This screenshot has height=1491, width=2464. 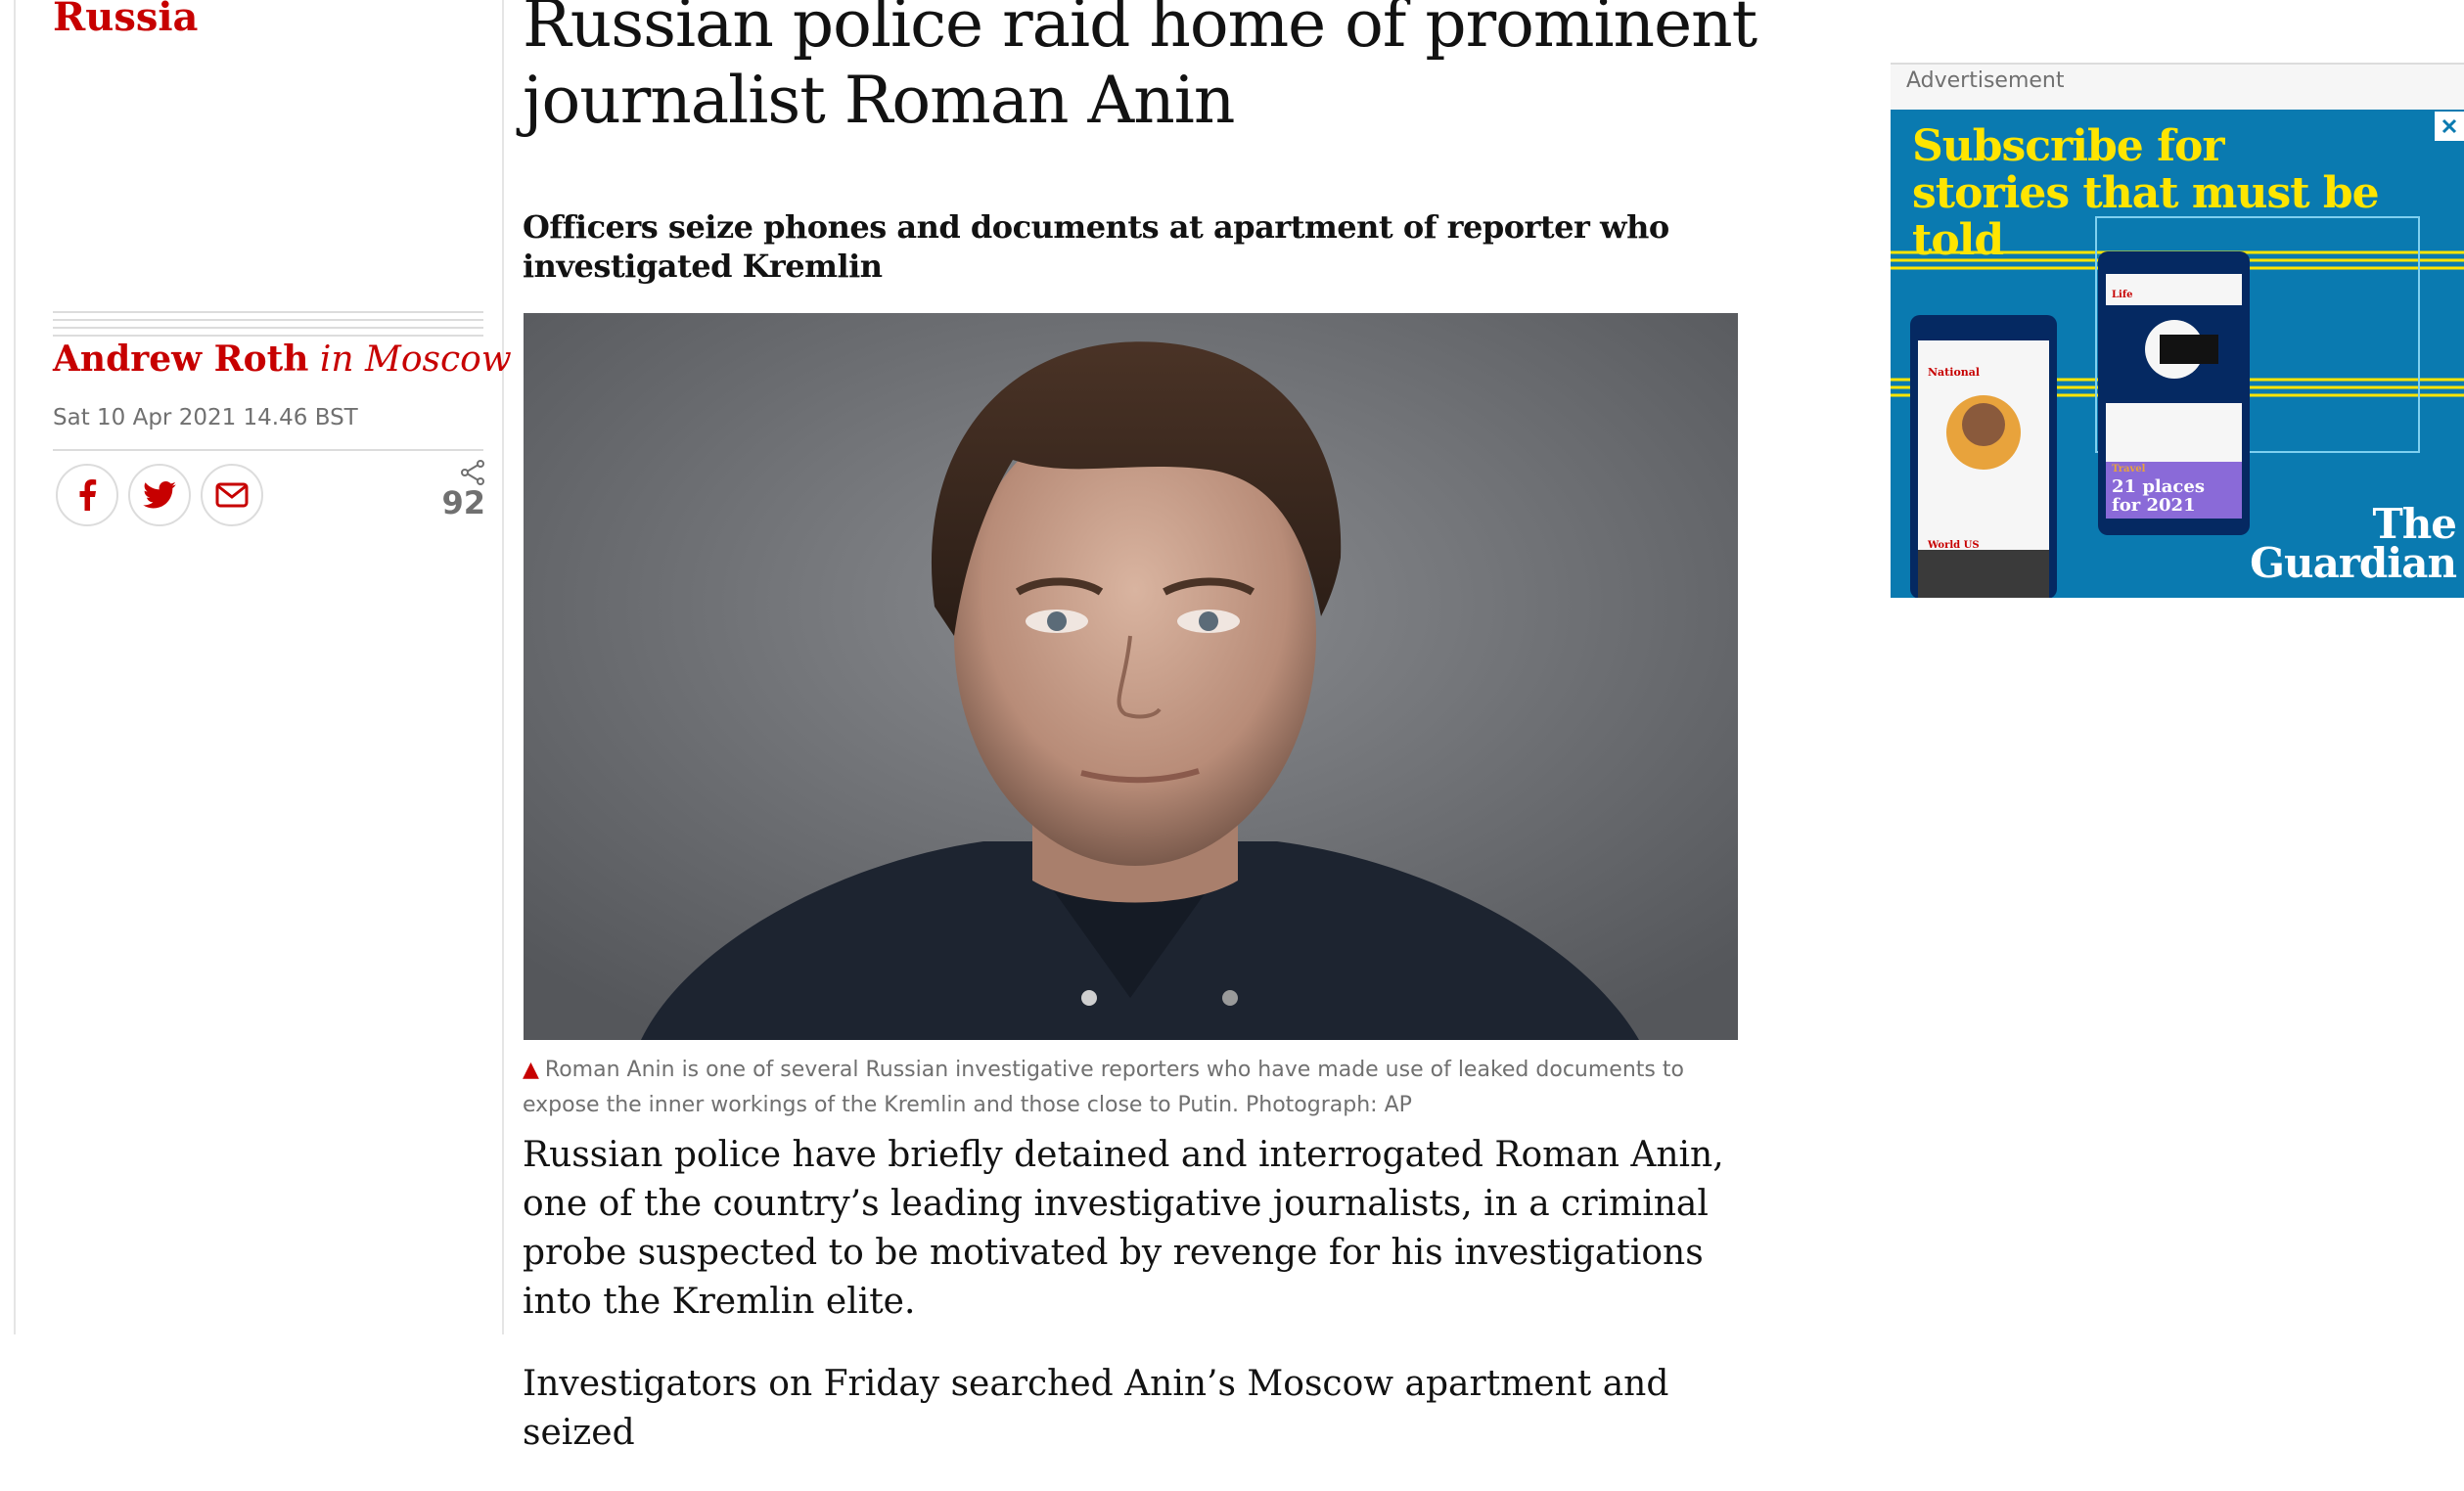 What do you see at coordinates (463, 503) in the screenshot?
I see `share-count-number: 92` at bounding box center [463, 503].